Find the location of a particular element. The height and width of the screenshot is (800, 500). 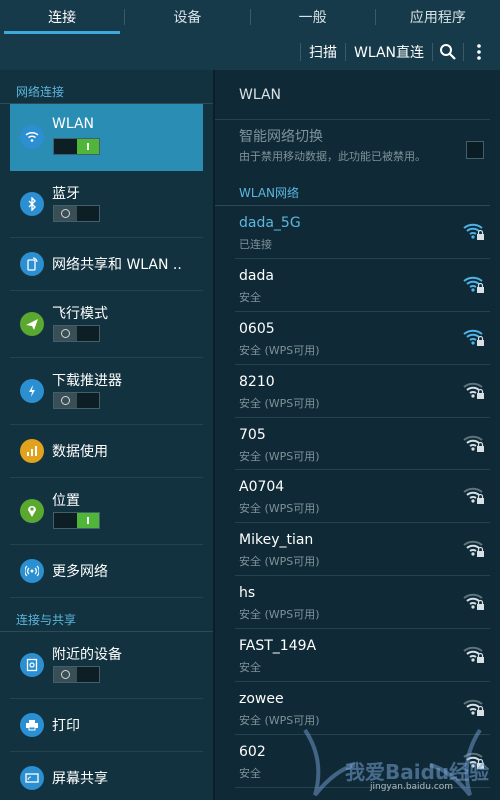

panel-title: WLAN is located at coordinates (352, 95).